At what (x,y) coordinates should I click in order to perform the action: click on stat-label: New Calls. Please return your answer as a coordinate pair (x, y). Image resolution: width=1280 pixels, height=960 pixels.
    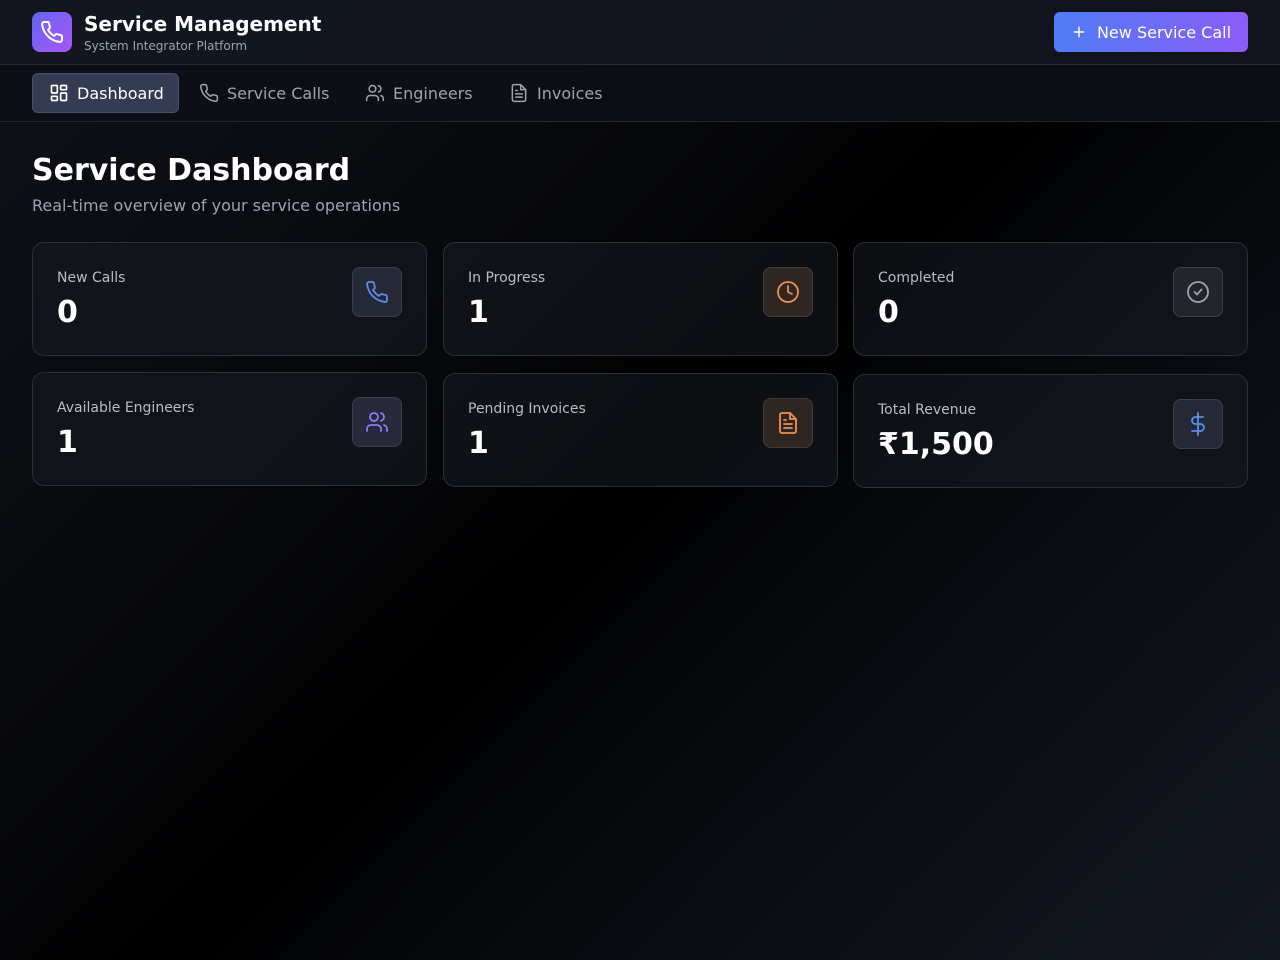
    Looking at the image, I should click on (91, 278).